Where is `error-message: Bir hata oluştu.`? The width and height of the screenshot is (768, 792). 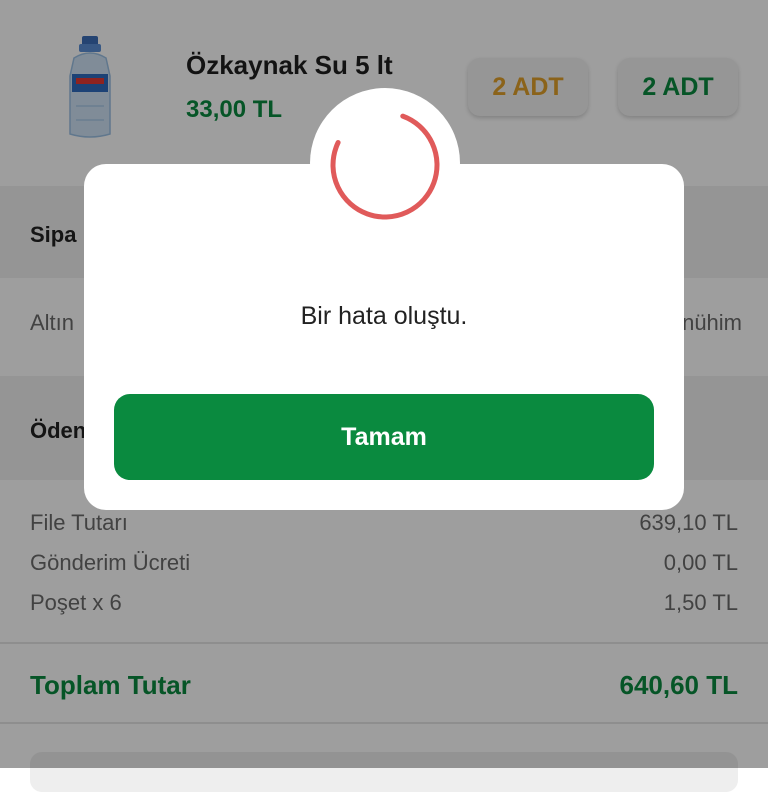
error-message: Bir hata oluştu. is located at coordinates (384, 316).